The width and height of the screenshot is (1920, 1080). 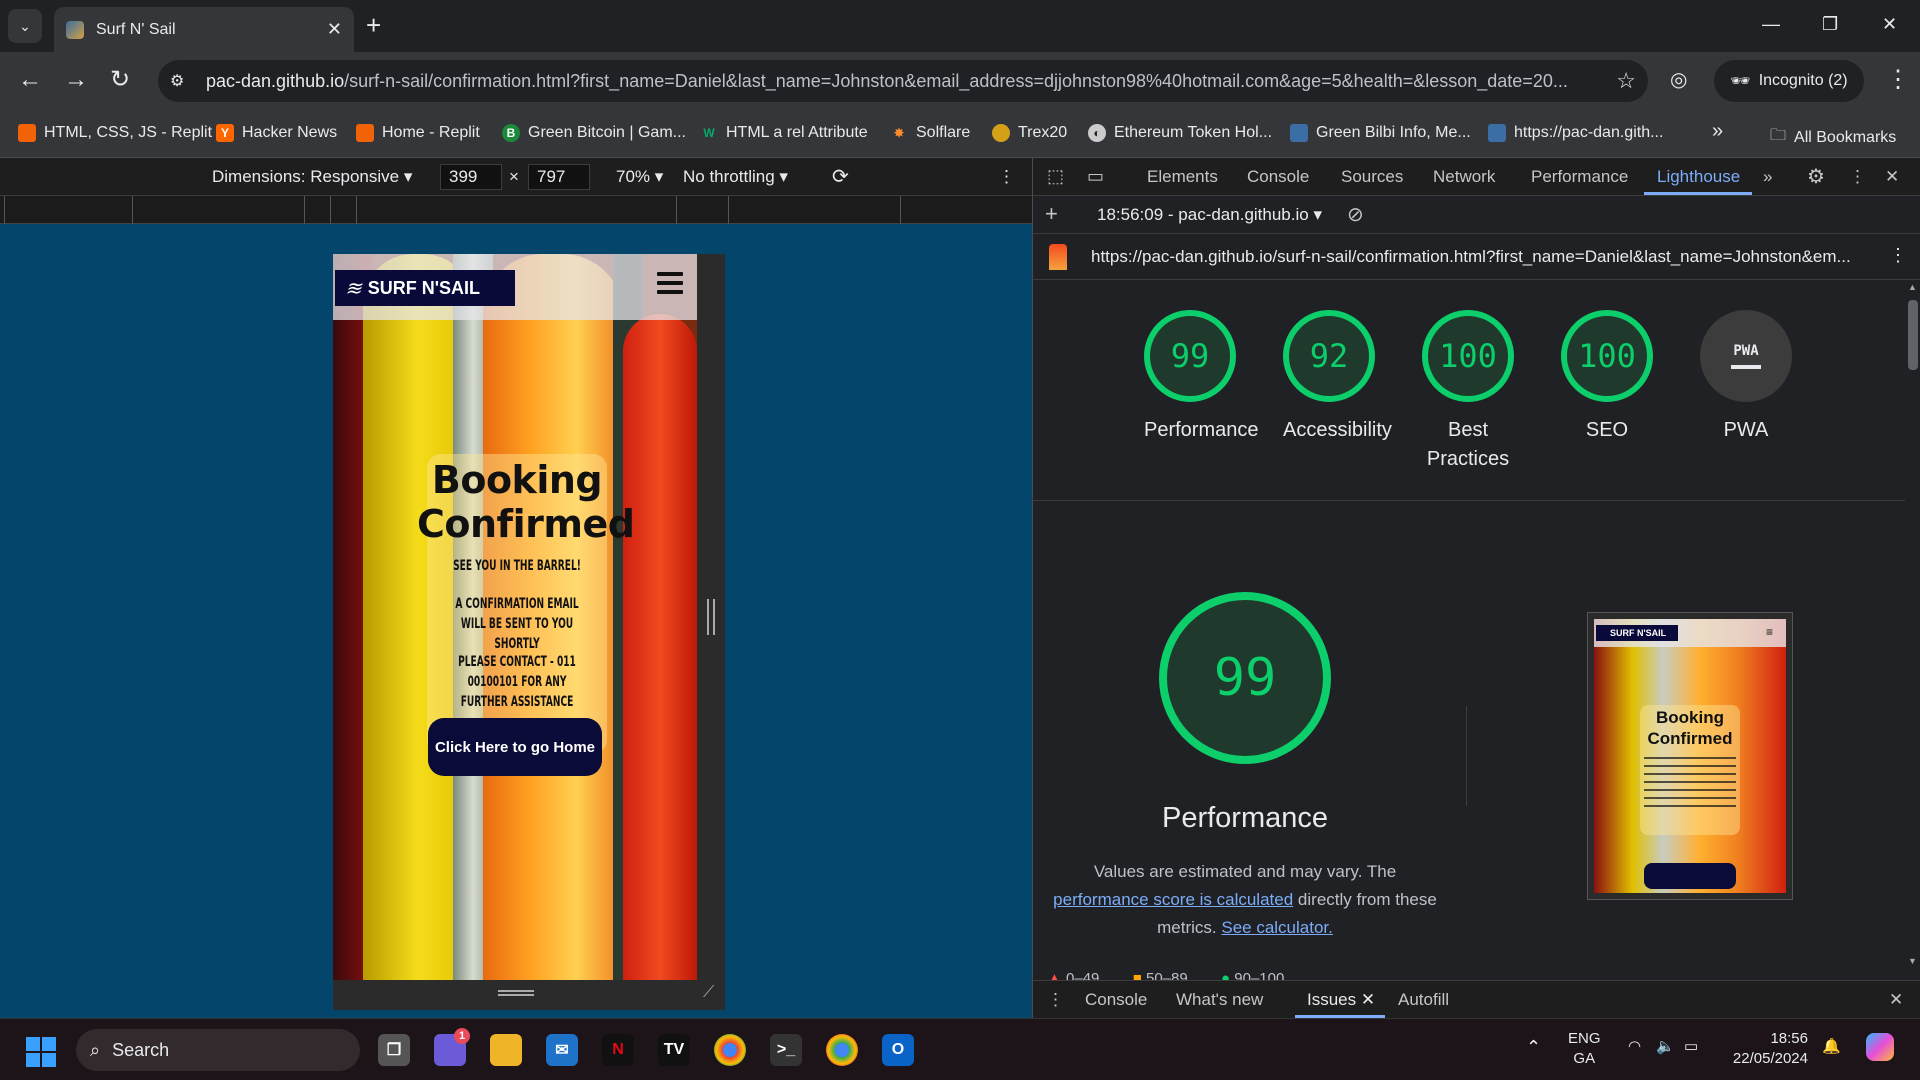 What do you see at coordinates (1355, 214) in the screenshot?
I see `clear-icon: ⊘` at bounding box center [1355, 214].